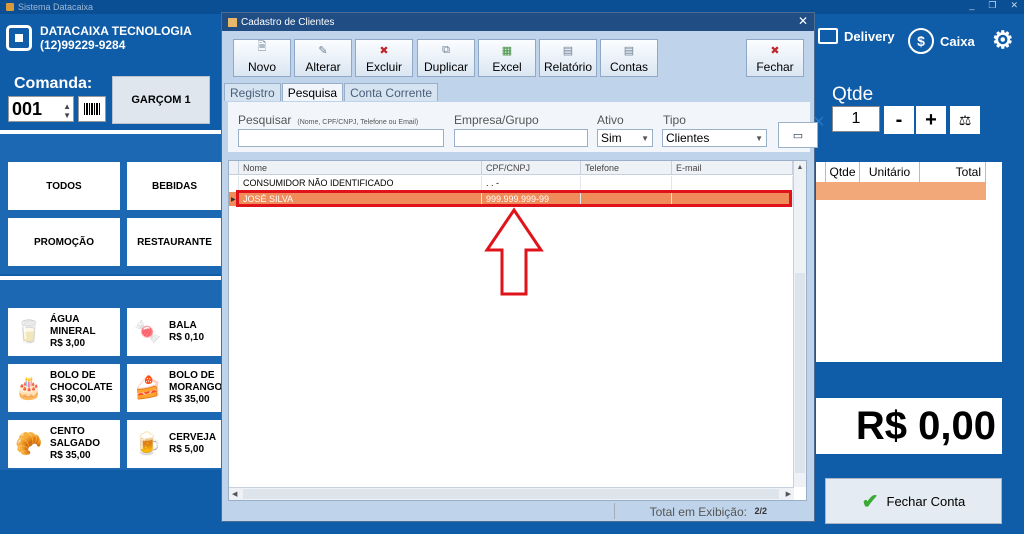  What do you see at coordinates (446, 58) in the screenshot?
I see `duplicar-button: ⧉ Duplicar` at bounding box center [446, 58].